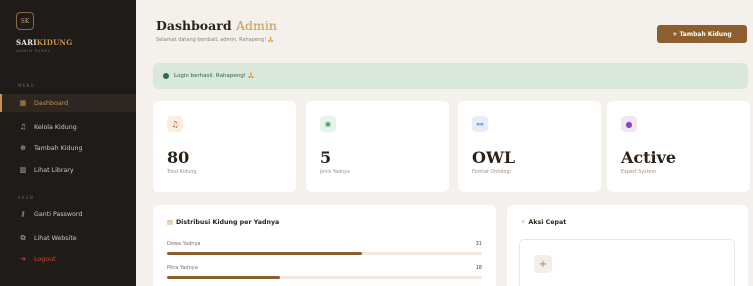 This screenshot has height=286, width=753. I want to click on brand-main: SARI, so click(26, 42).